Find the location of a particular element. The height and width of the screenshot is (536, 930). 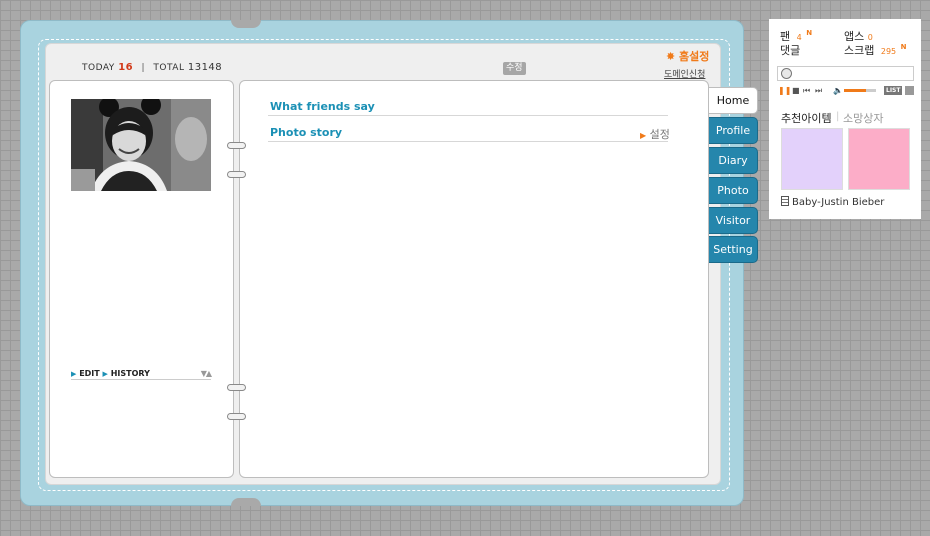

apps-count: 0 is located at coordinates (870, 37).